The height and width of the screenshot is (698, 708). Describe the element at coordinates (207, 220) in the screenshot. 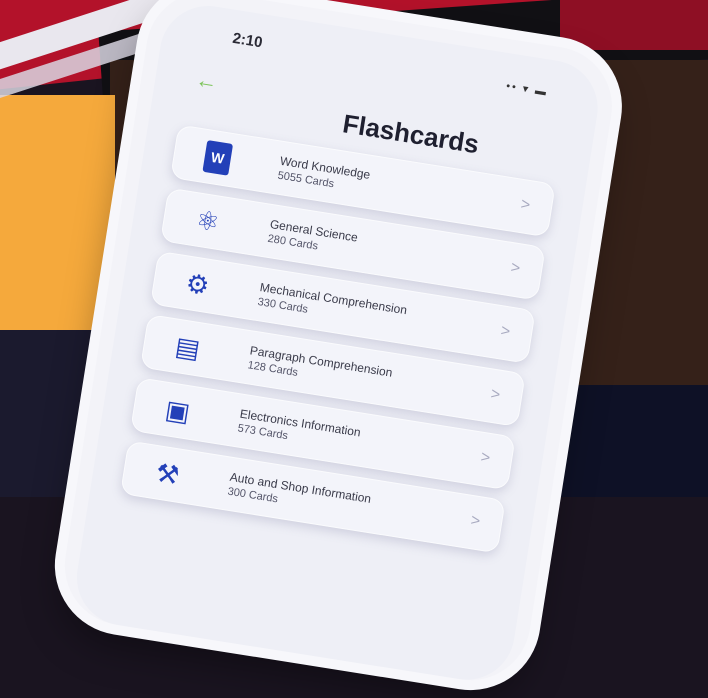

I see `atom-icon: ⚛` at that location.